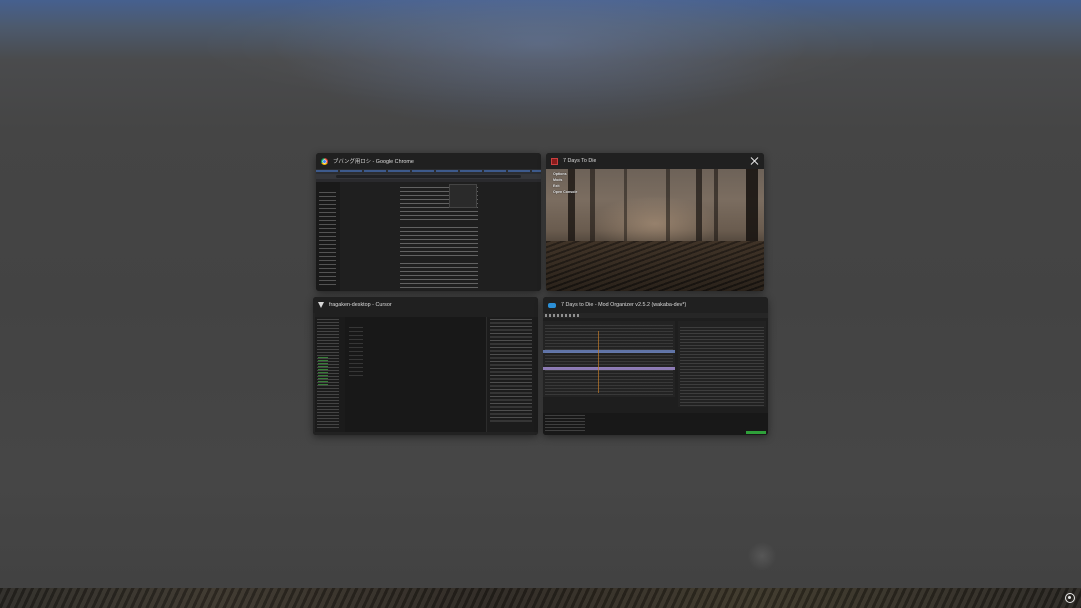 Image resolution: width=1081 pixels, height=608 pixels. What do you see at coordinates (655, 424) in the screenshot?
I see `log-pane` at bounding box center [655, 424].